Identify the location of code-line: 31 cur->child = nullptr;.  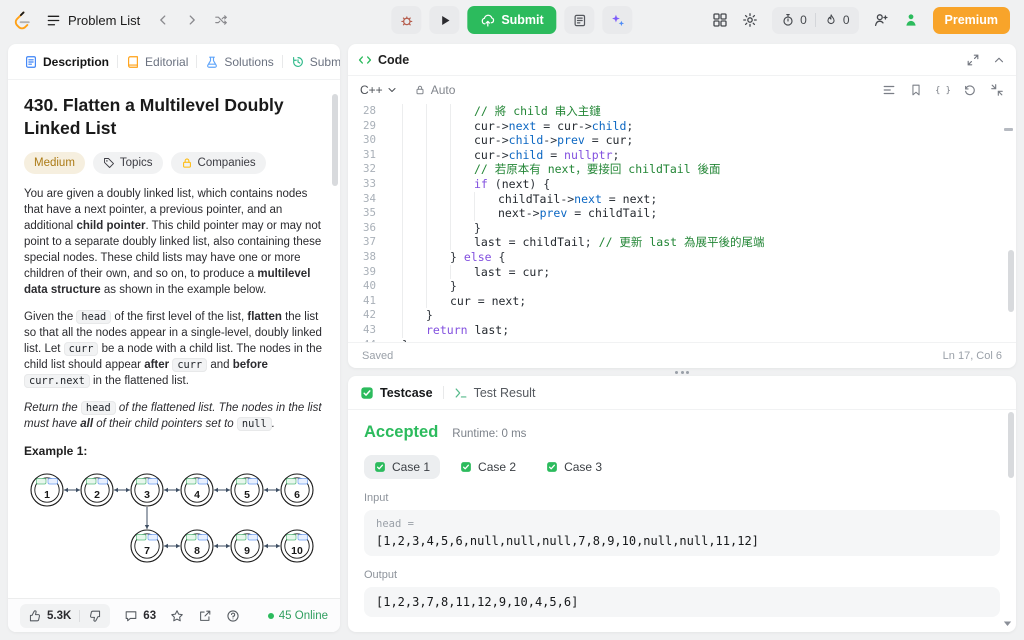
(678, 155).